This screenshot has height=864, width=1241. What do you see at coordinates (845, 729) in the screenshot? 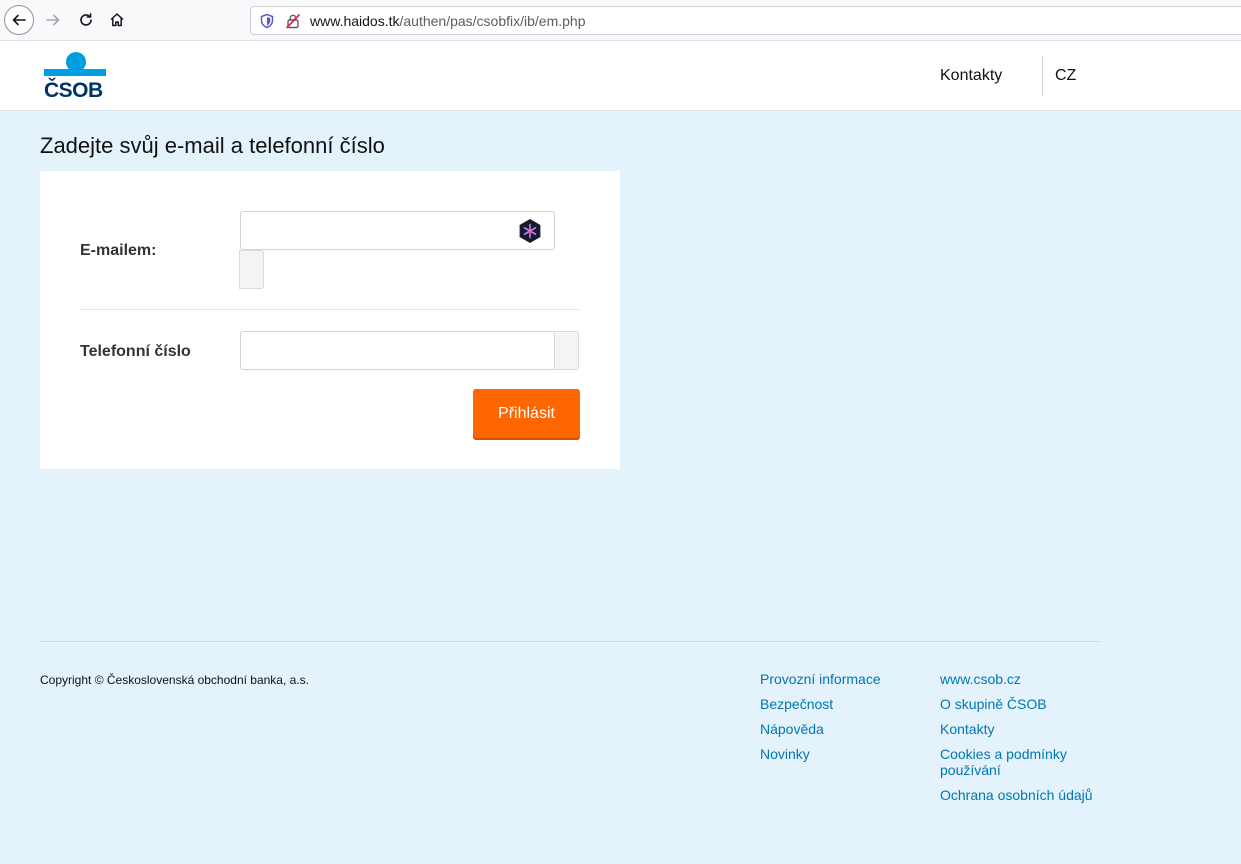
I see `footer-item: Nápověda` at bounding box center [845, 729].